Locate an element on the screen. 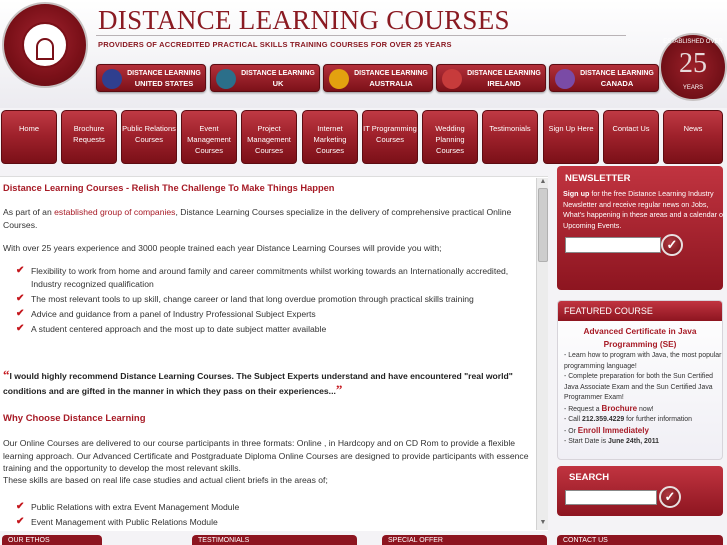  nav-testimonials: Testimonials is located at coordinates (510, 137).